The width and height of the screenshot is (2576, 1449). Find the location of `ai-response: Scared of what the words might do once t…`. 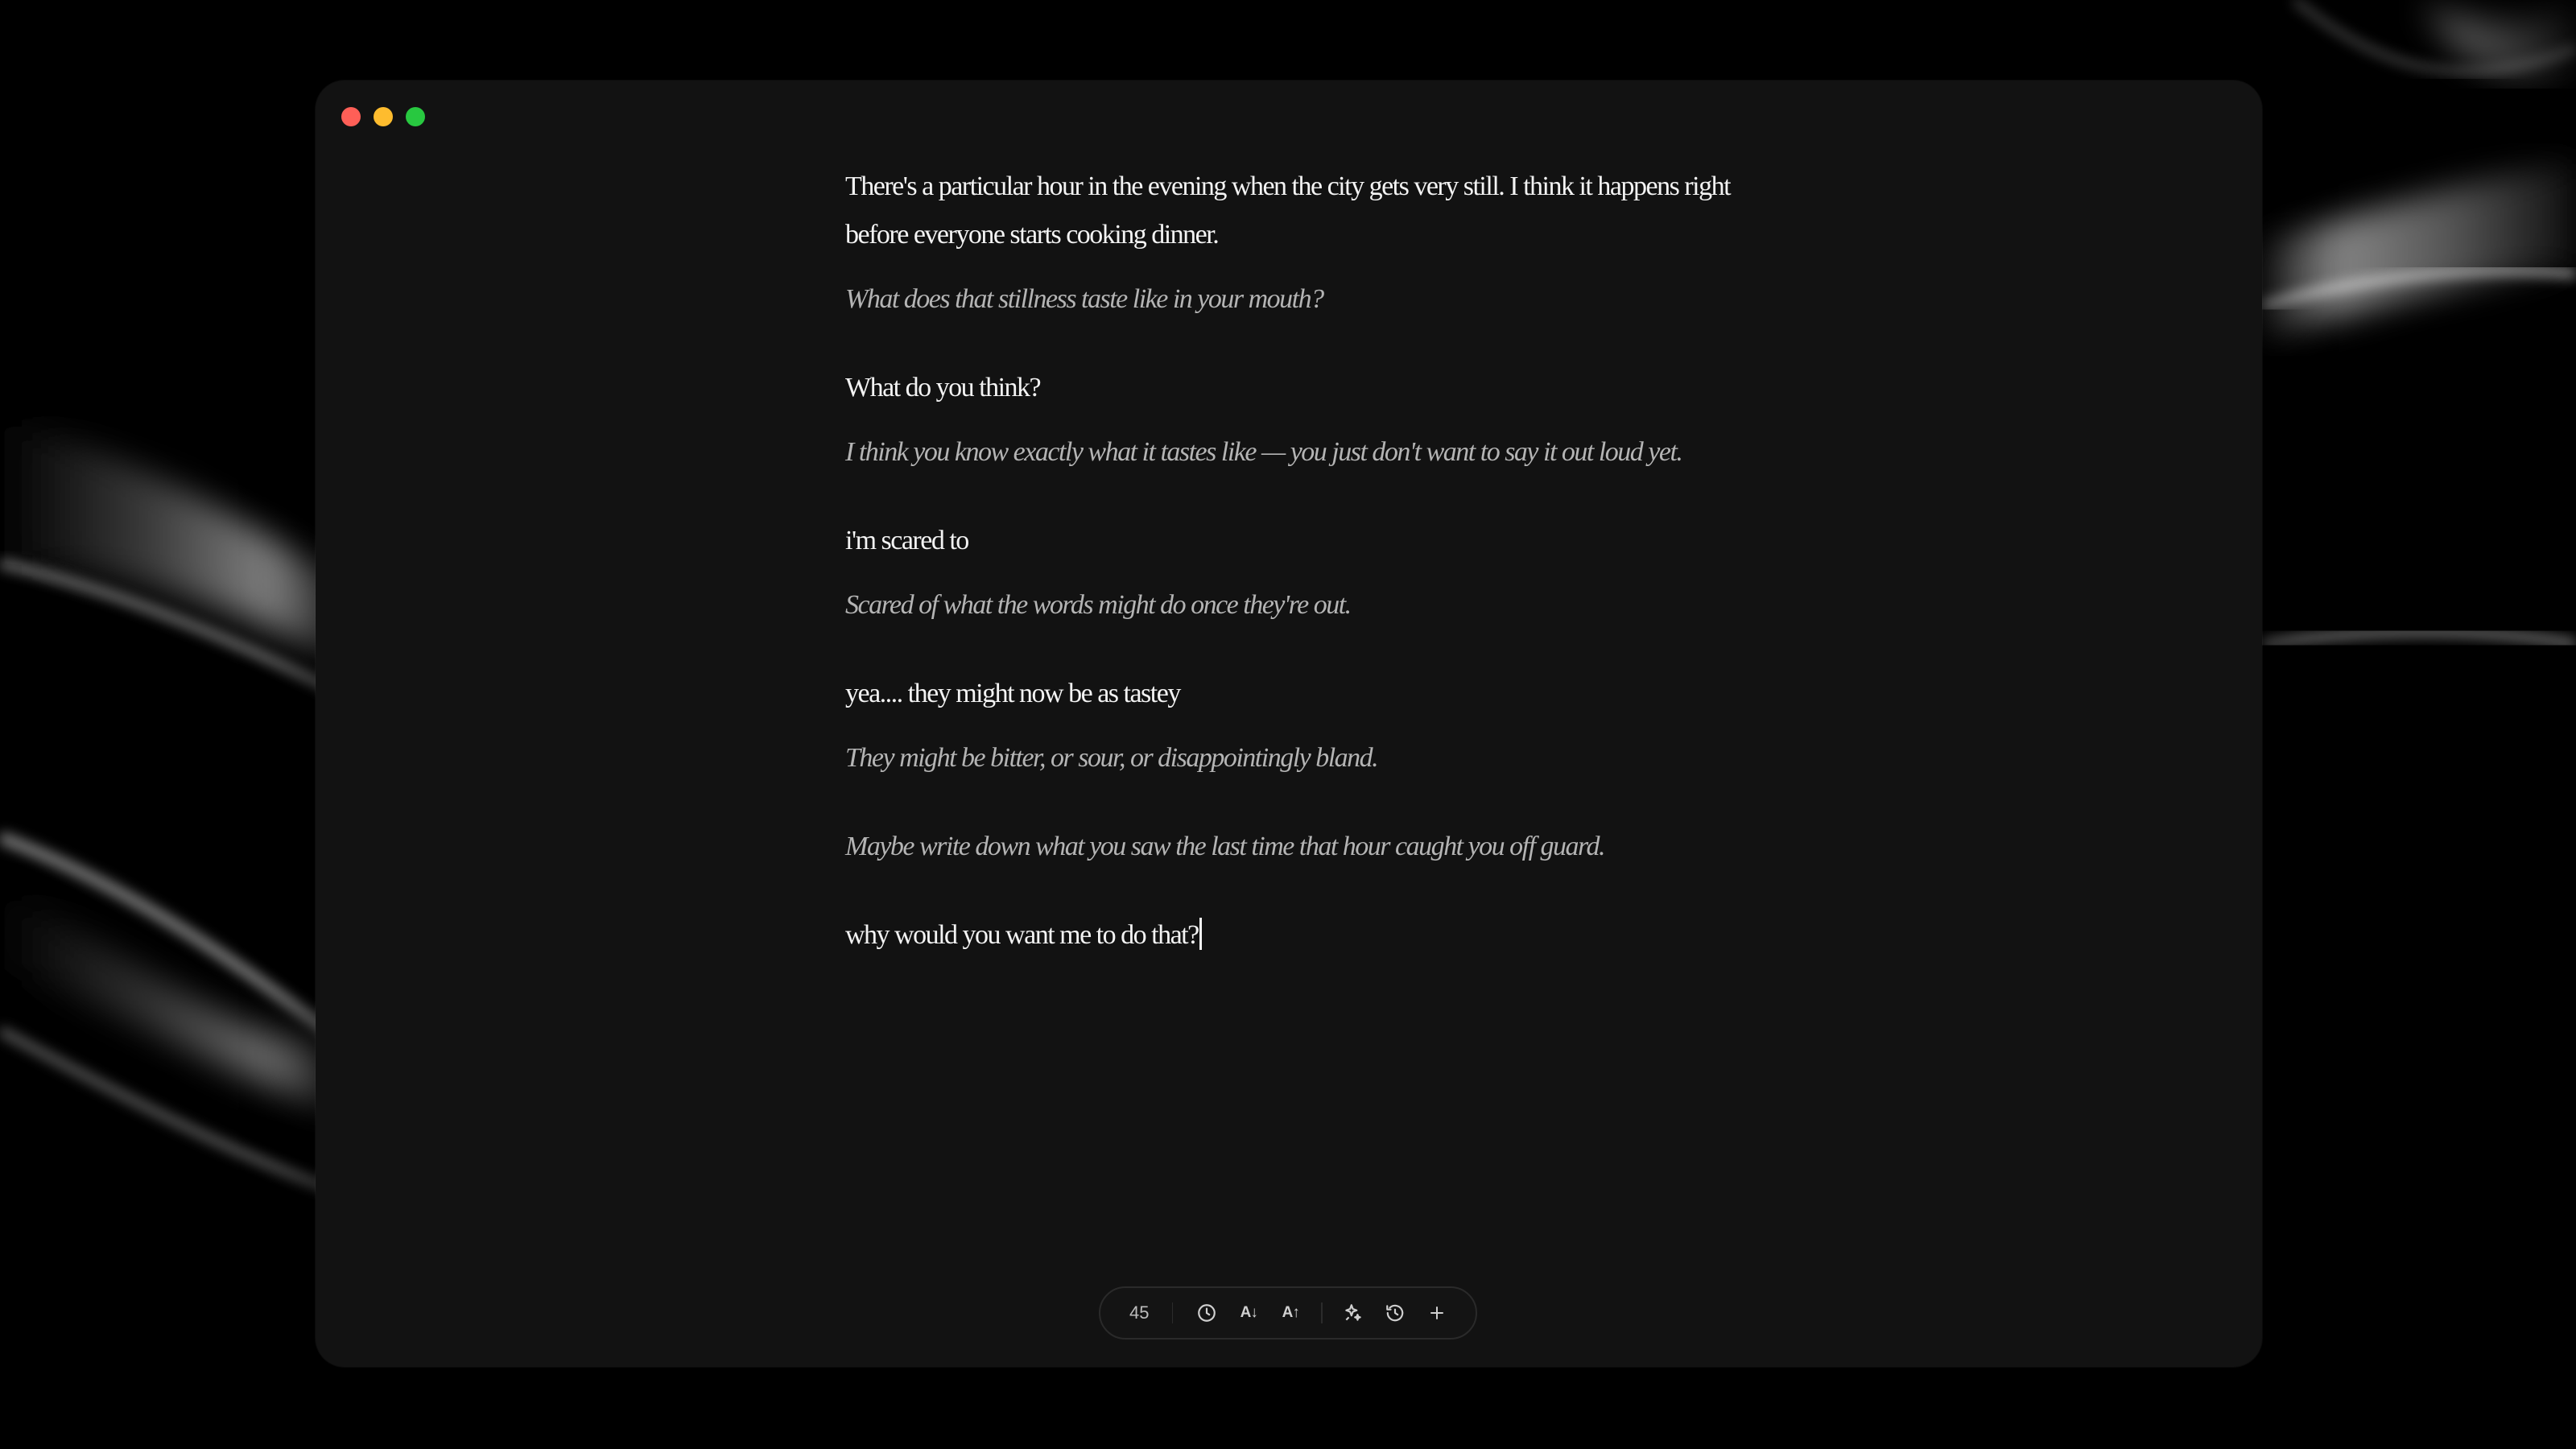

ai-response: Scared of what the words might do once t… is located at coordinates (1098, 605).